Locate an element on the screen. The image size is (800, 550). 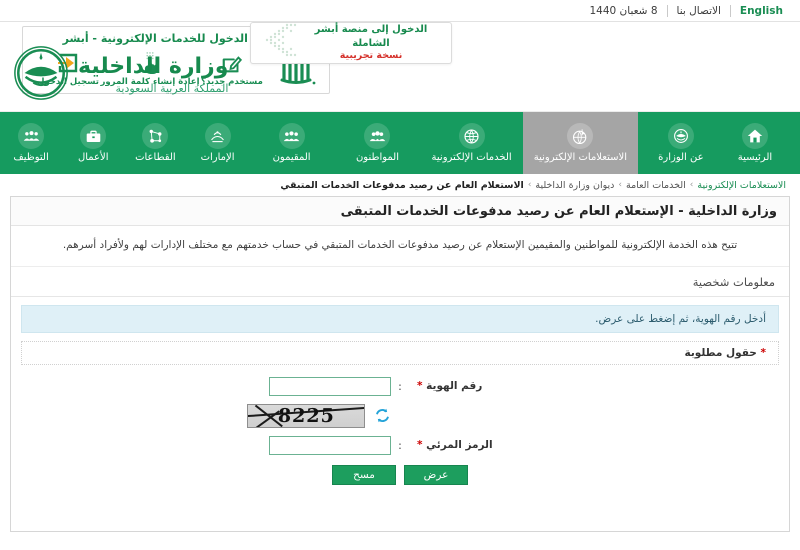
breadcrumb-item-0: الاستعلامات الإلكترونية is located at coordinates (741, 185).